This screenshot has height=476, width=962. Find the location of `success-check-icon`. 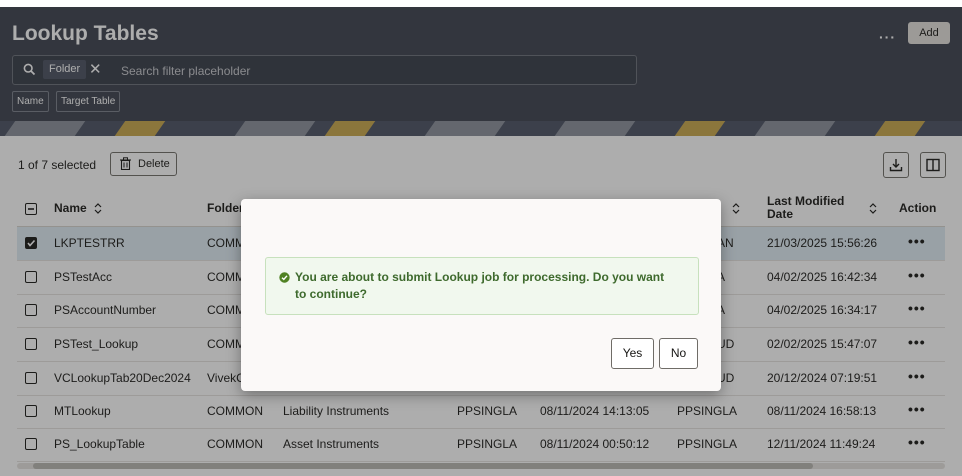

success-check-icon is located at coordinates (284, 277).